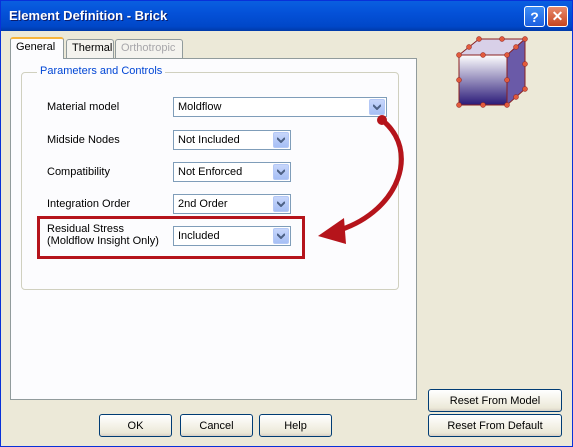 This screenshot has height=447, width=573. Describe the element at coordinates (295, 425) in the screenshot. I see `help-button: Help` at that location.